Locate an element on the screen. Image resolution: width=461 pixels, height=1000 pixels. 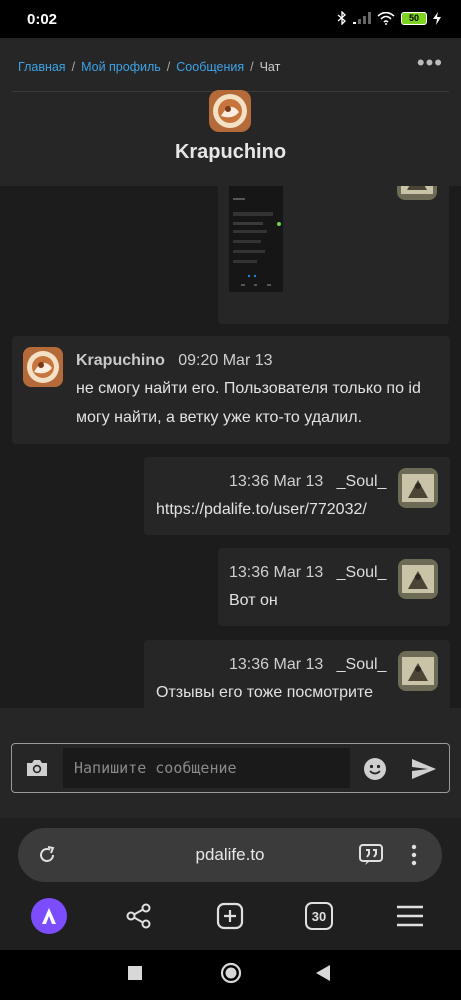
wifi-icon is located at coordinates (386, 18).